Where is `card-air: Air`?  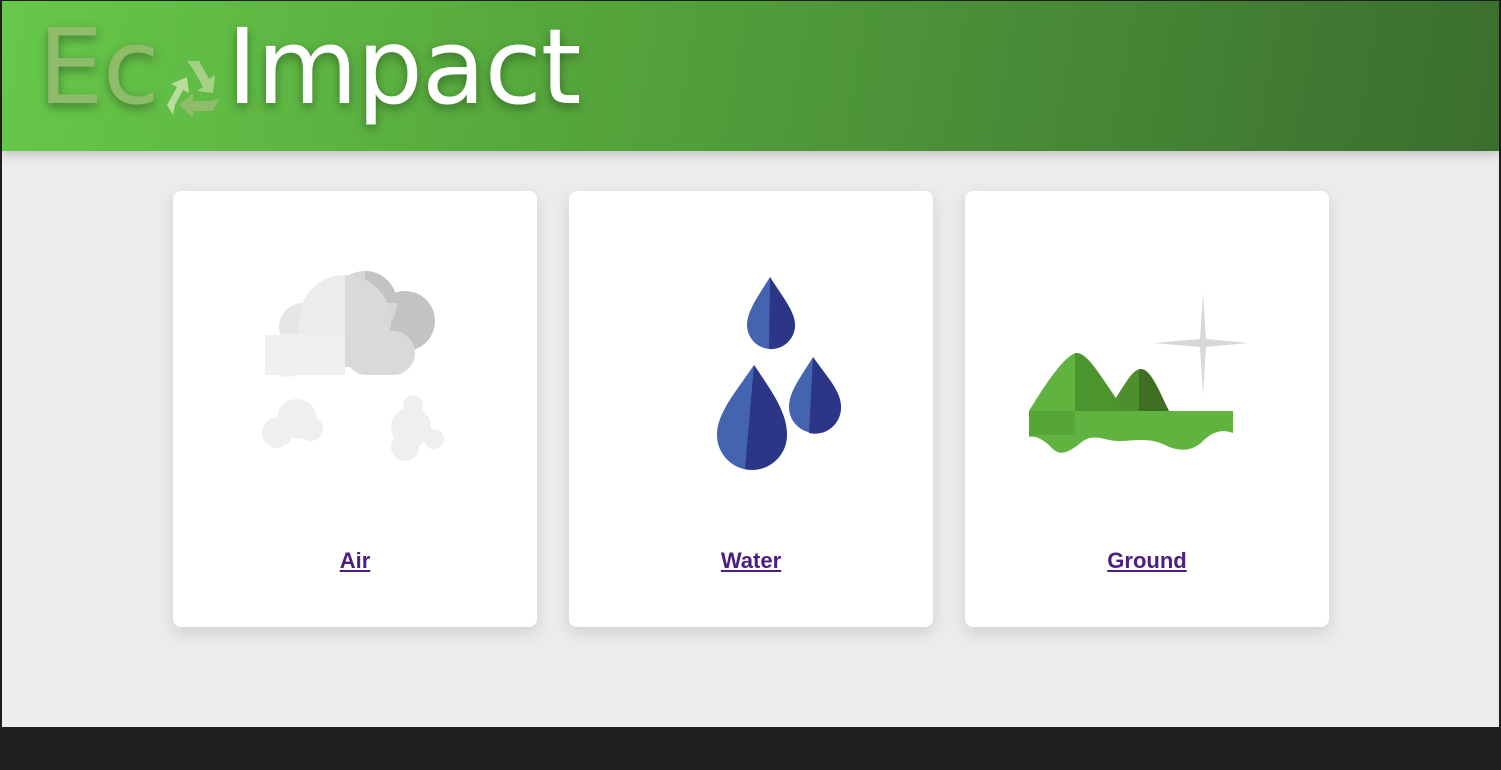
card-air: Air is located at coordinates (355, 409).